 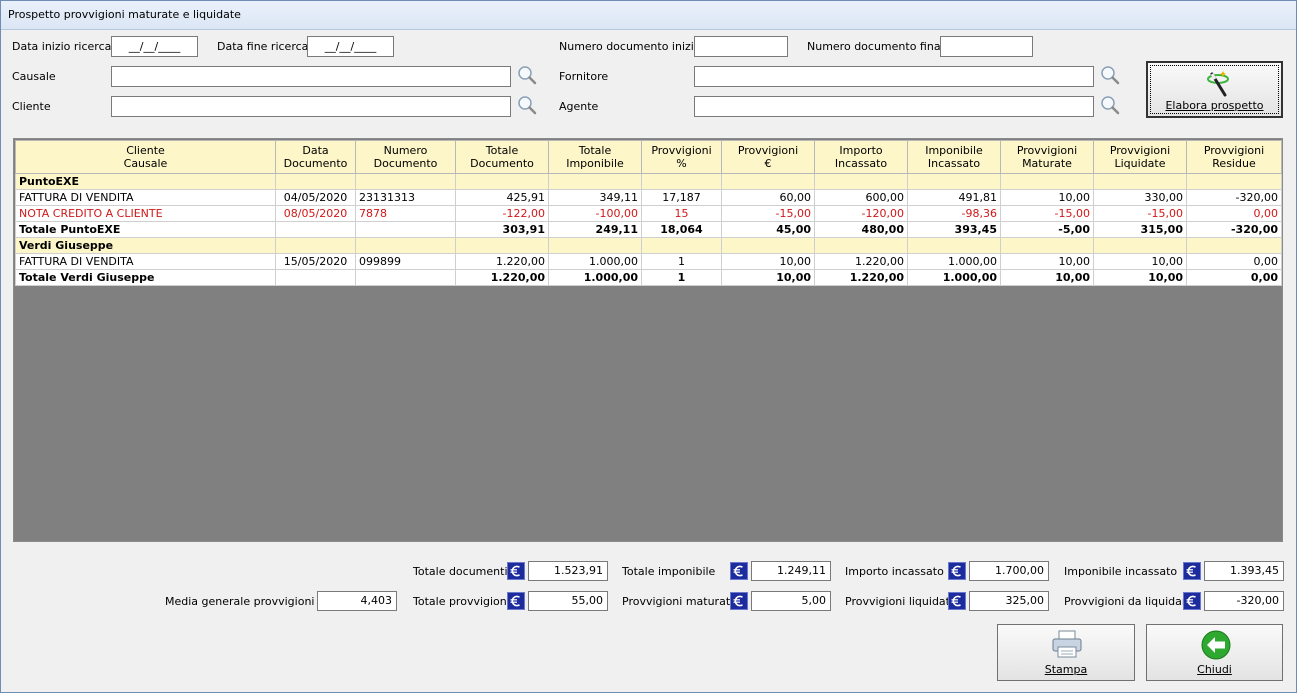 What do you see at coordinates (595, 150) in the screenshot?
I see `column-header-line: Totale` at bounding box center [595, 150].